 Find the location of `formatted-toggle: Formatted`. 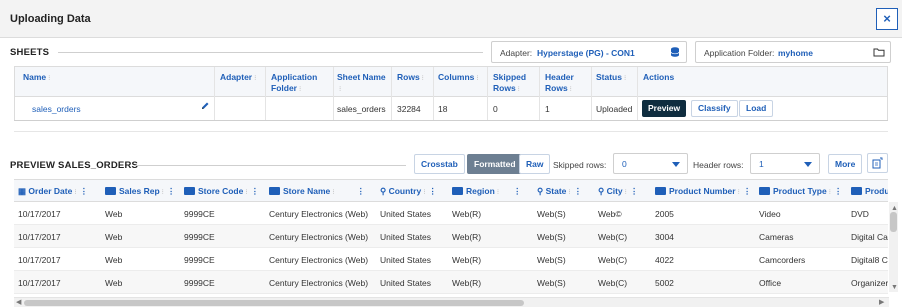

formatted-toggle: Formatted is located at coordinates (495, 164).